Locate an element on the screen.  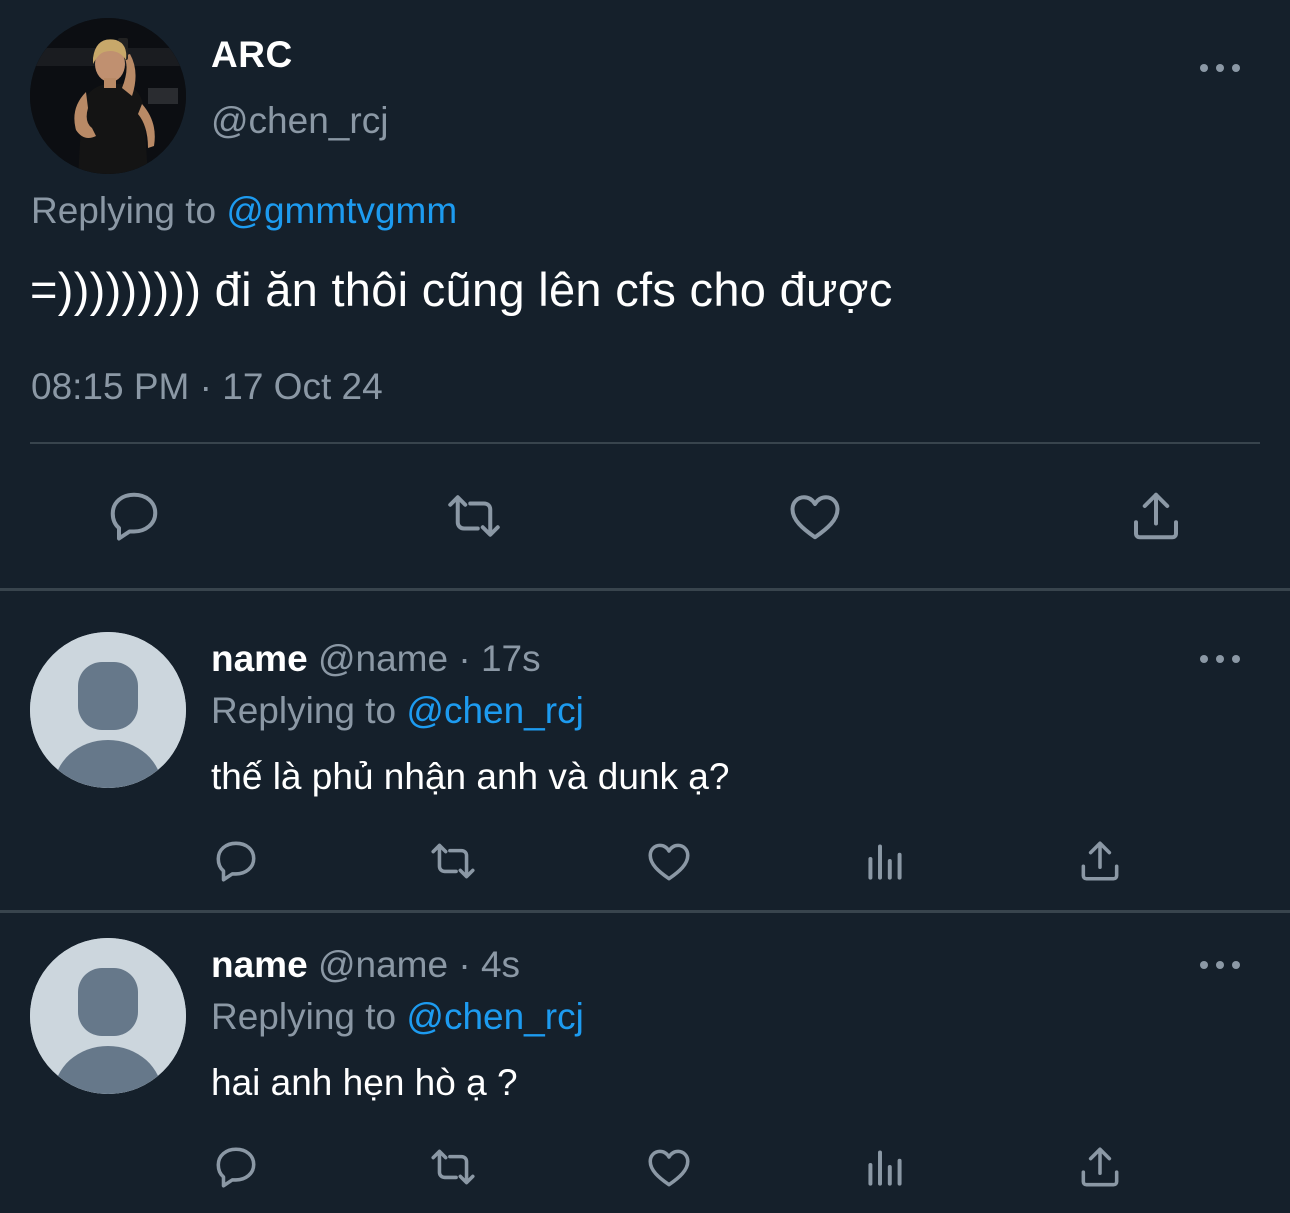
reply-header: name @name · 4s is located at coordinates (365, 965).